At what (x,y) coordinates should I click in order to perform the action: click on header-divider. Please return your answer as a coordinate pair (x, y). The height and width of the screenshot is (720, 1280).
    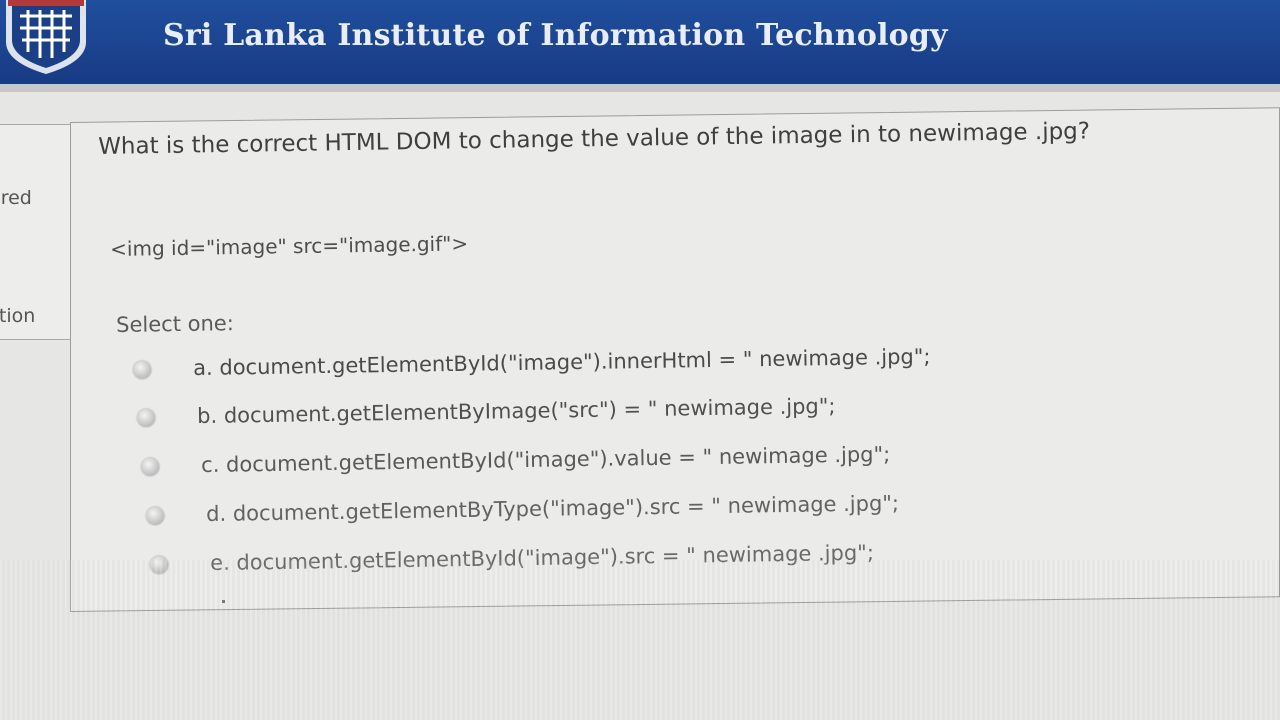
    Looking at the image, I should click on (640, 88).